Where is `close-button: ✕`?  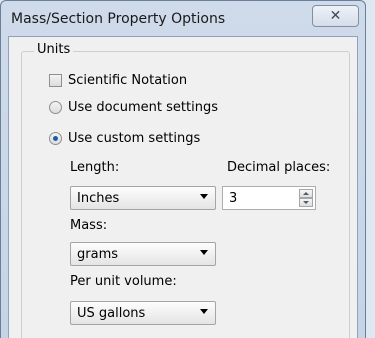 close-button: ✕ is located at coordinates (335, 16).